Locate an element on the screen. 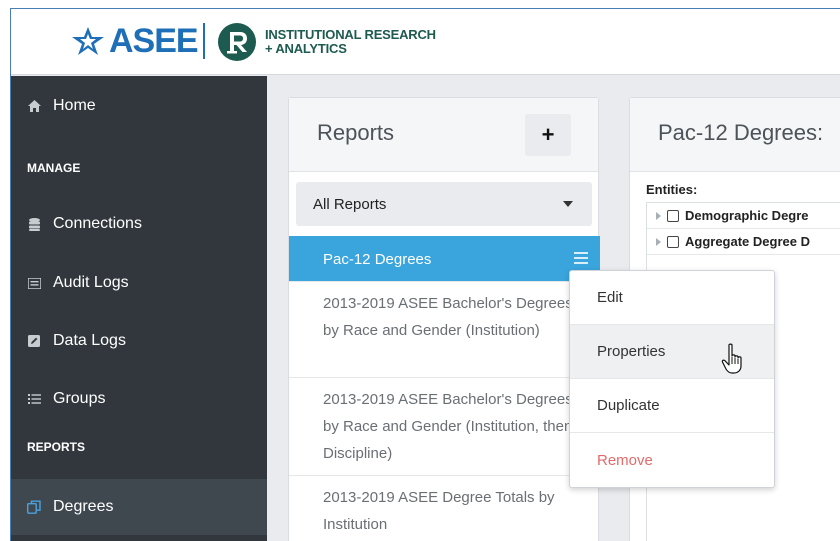 The image size is (840, 541). top-header: ASEE INSTITUTIONAL RESEARCH + ANALYTICS is located at coordinates (425, 42).